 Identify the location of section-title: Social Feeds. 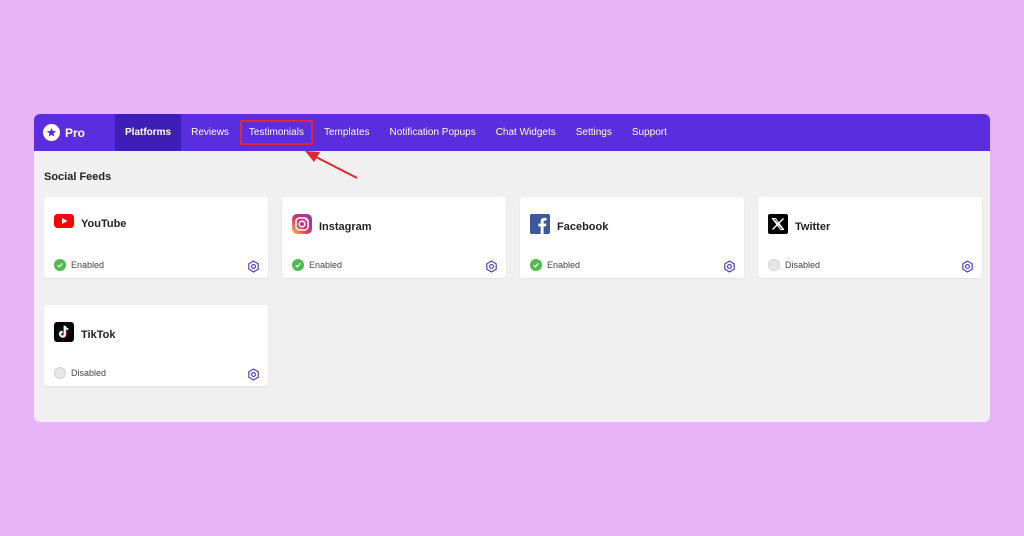
(78, 177).